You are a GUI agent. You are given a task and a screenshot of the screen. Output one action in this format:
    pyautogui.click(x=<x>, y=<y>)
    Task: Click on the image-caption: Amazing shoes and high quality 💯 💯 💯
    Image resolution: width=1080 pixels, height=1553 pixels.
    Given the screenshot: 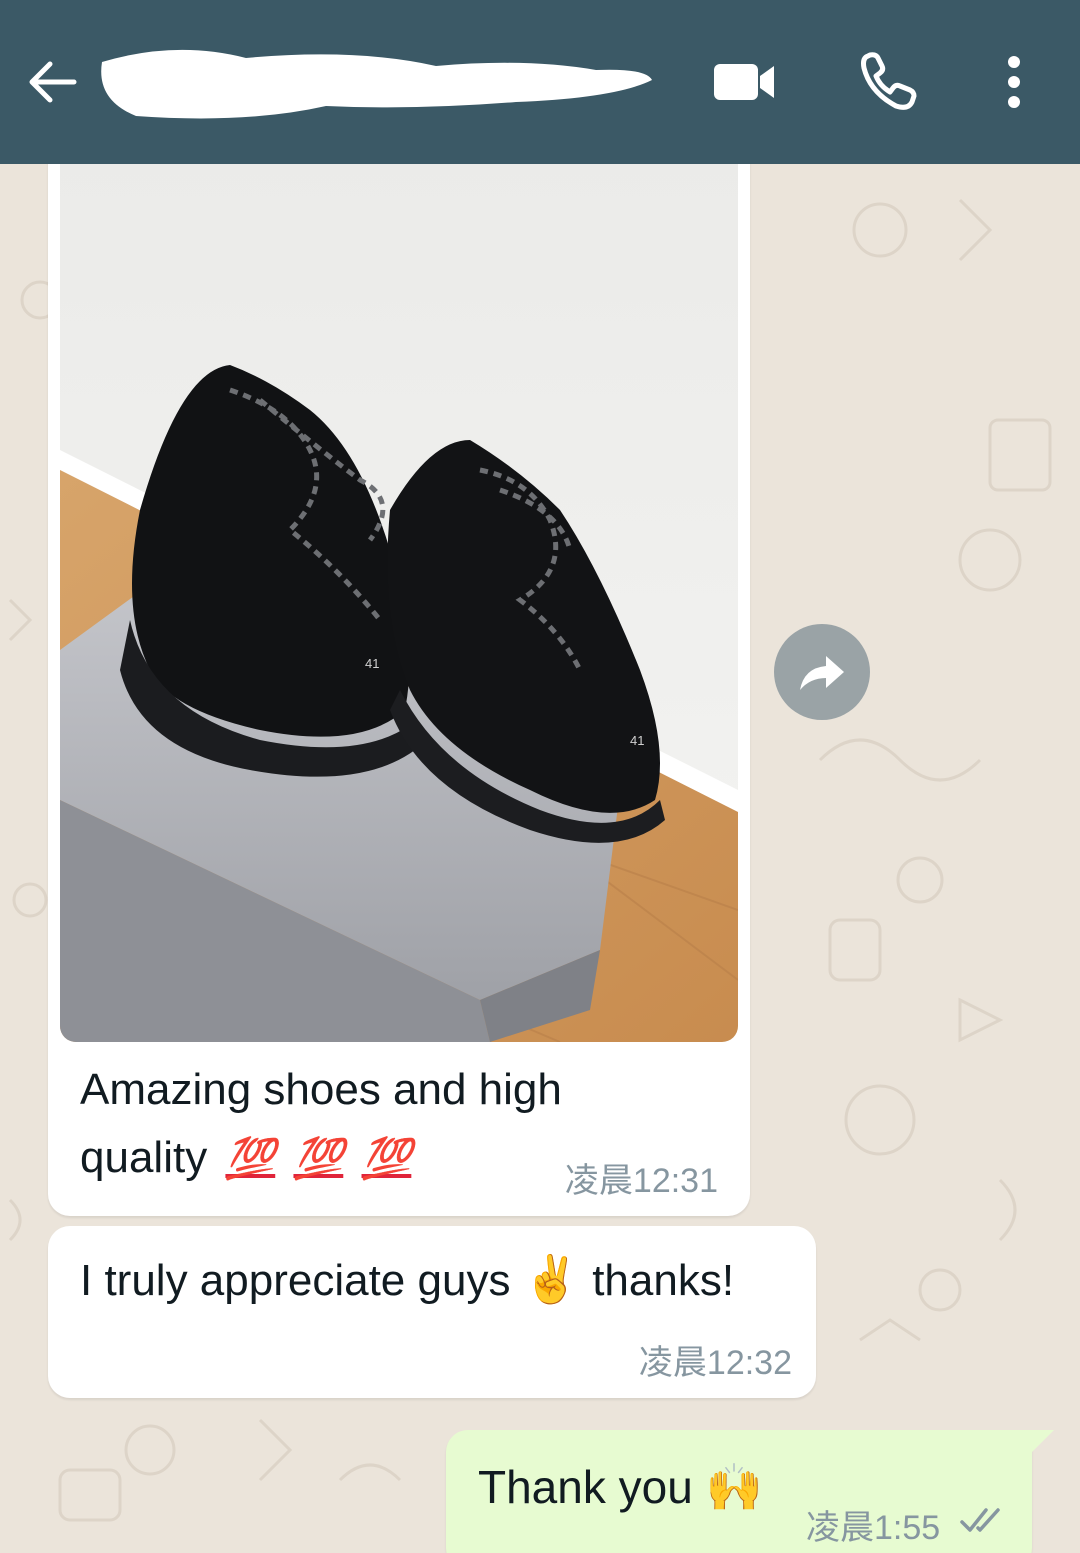 What is the action you would take?
    pyautogui.click(x=360, y=1124)
    